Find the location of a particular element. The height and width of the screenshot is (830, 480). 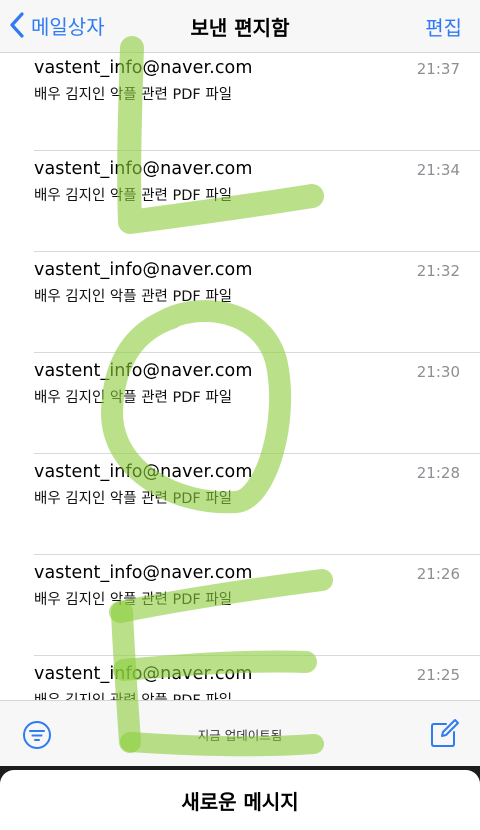

compose-icon is located at coordinates (445, 733).